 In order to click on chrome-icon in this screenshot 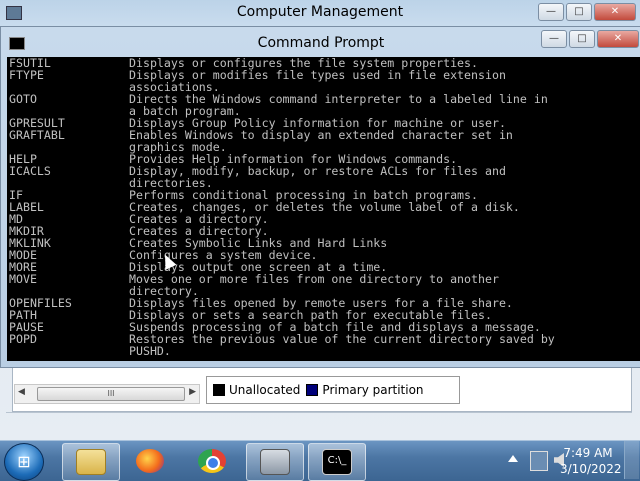, I will do `click(212, 461)`.